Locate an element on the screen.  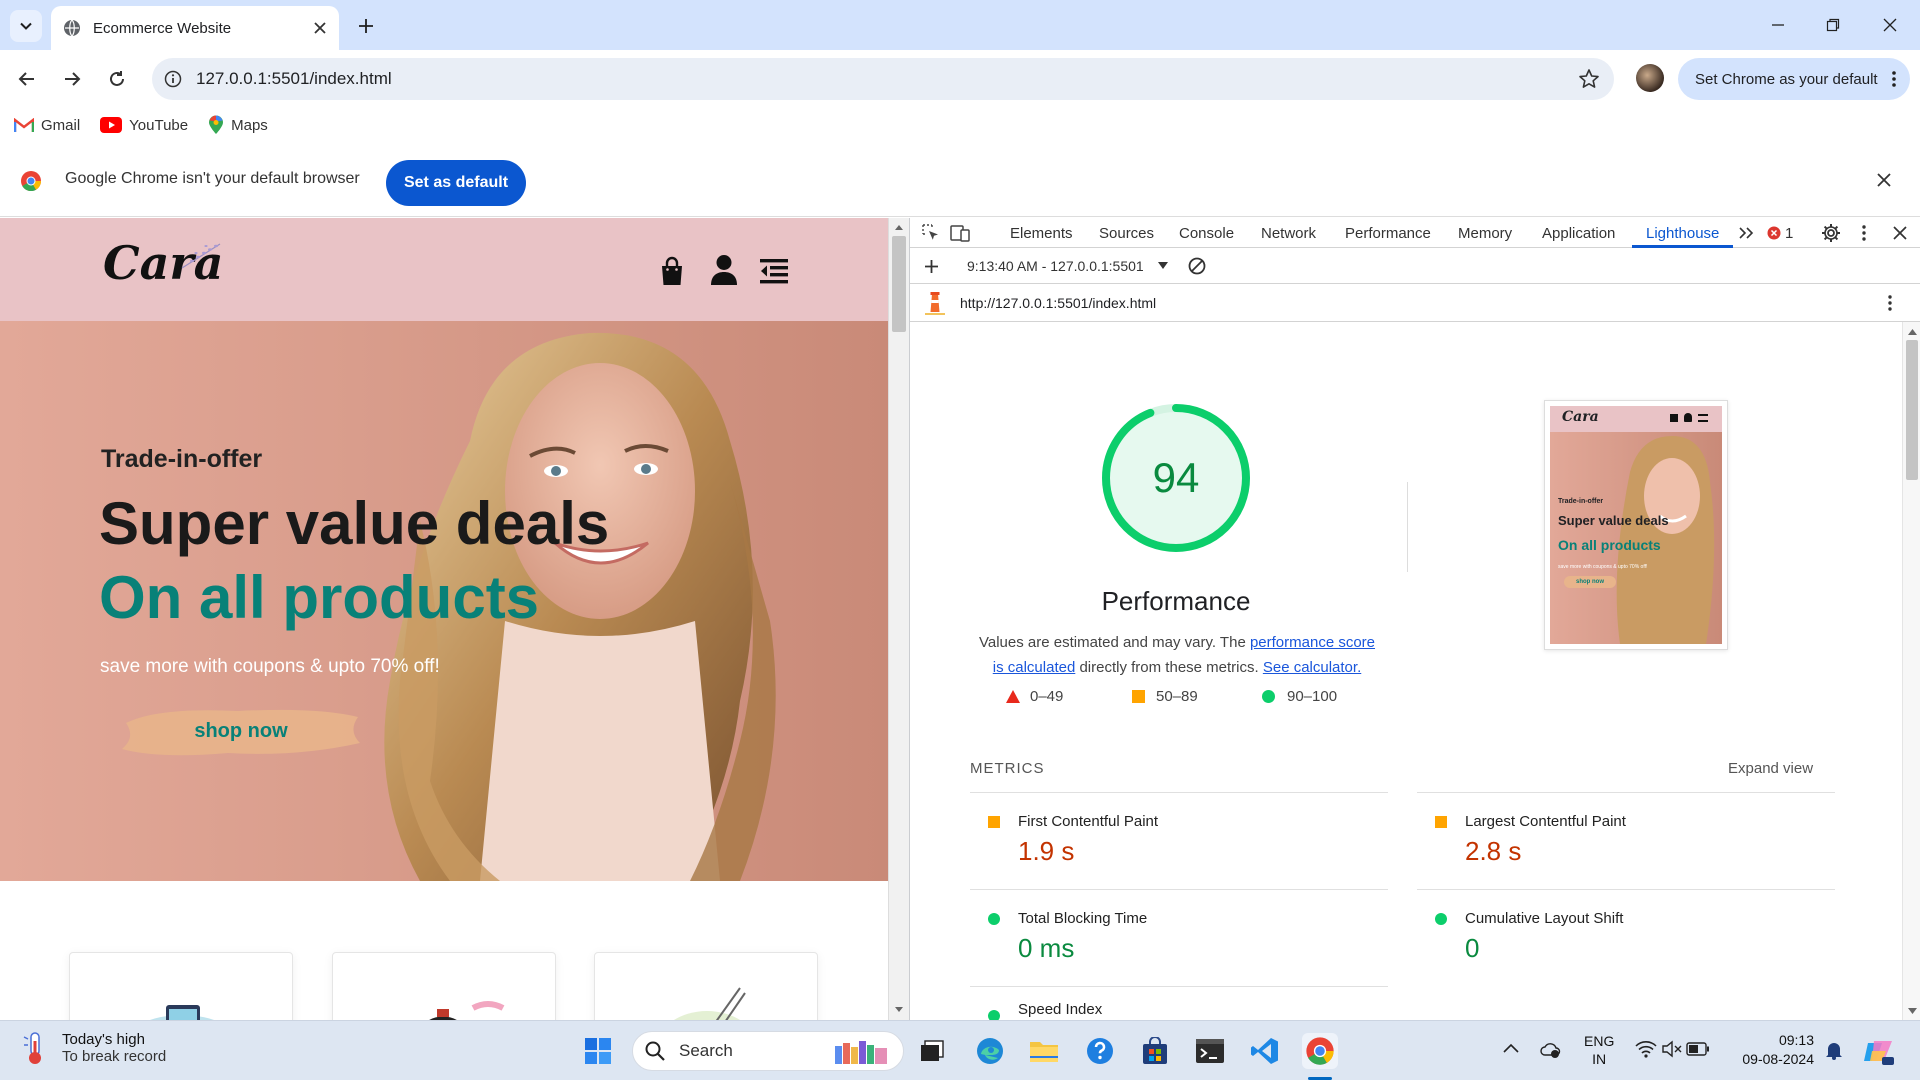
new-report-plus-icon is located at coordinates (931, 266).